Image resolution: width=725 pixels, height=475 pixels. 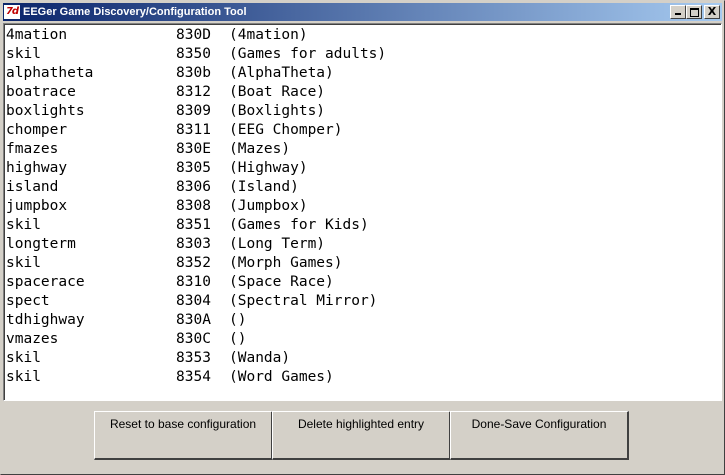 I want to click on entry-code: 8352, so click(x=193, y=263).